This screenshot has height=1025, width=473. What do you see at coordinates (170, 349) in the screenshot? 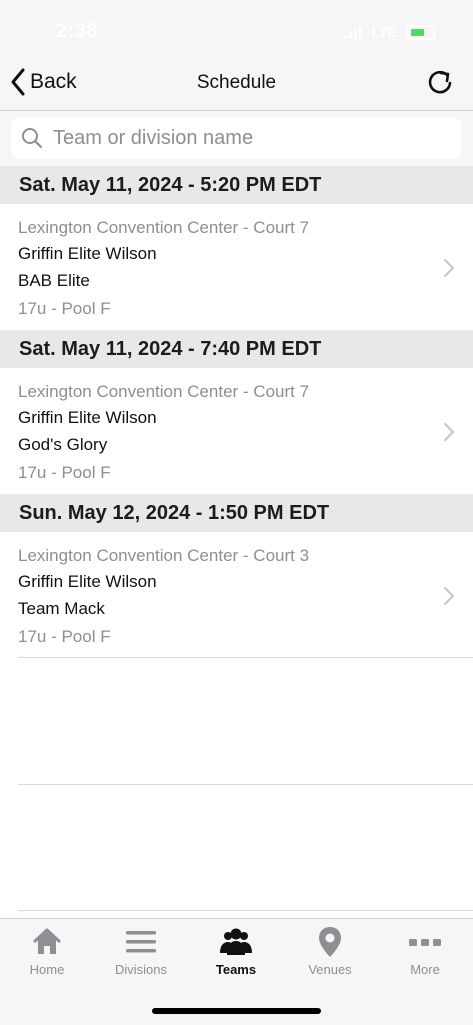
I see `date-header-text: Sat. May 11, 2024 - 7:40 PM EDT` at bounding box center [170, 349].